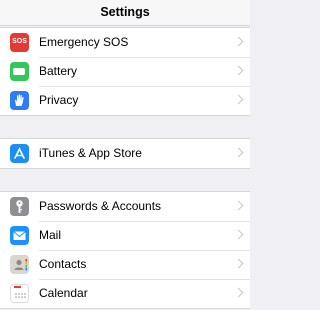  What do you see at coordinates (19, 264) in the screenshot?
I see `contacts-icon` at bounding box center [19, 264].